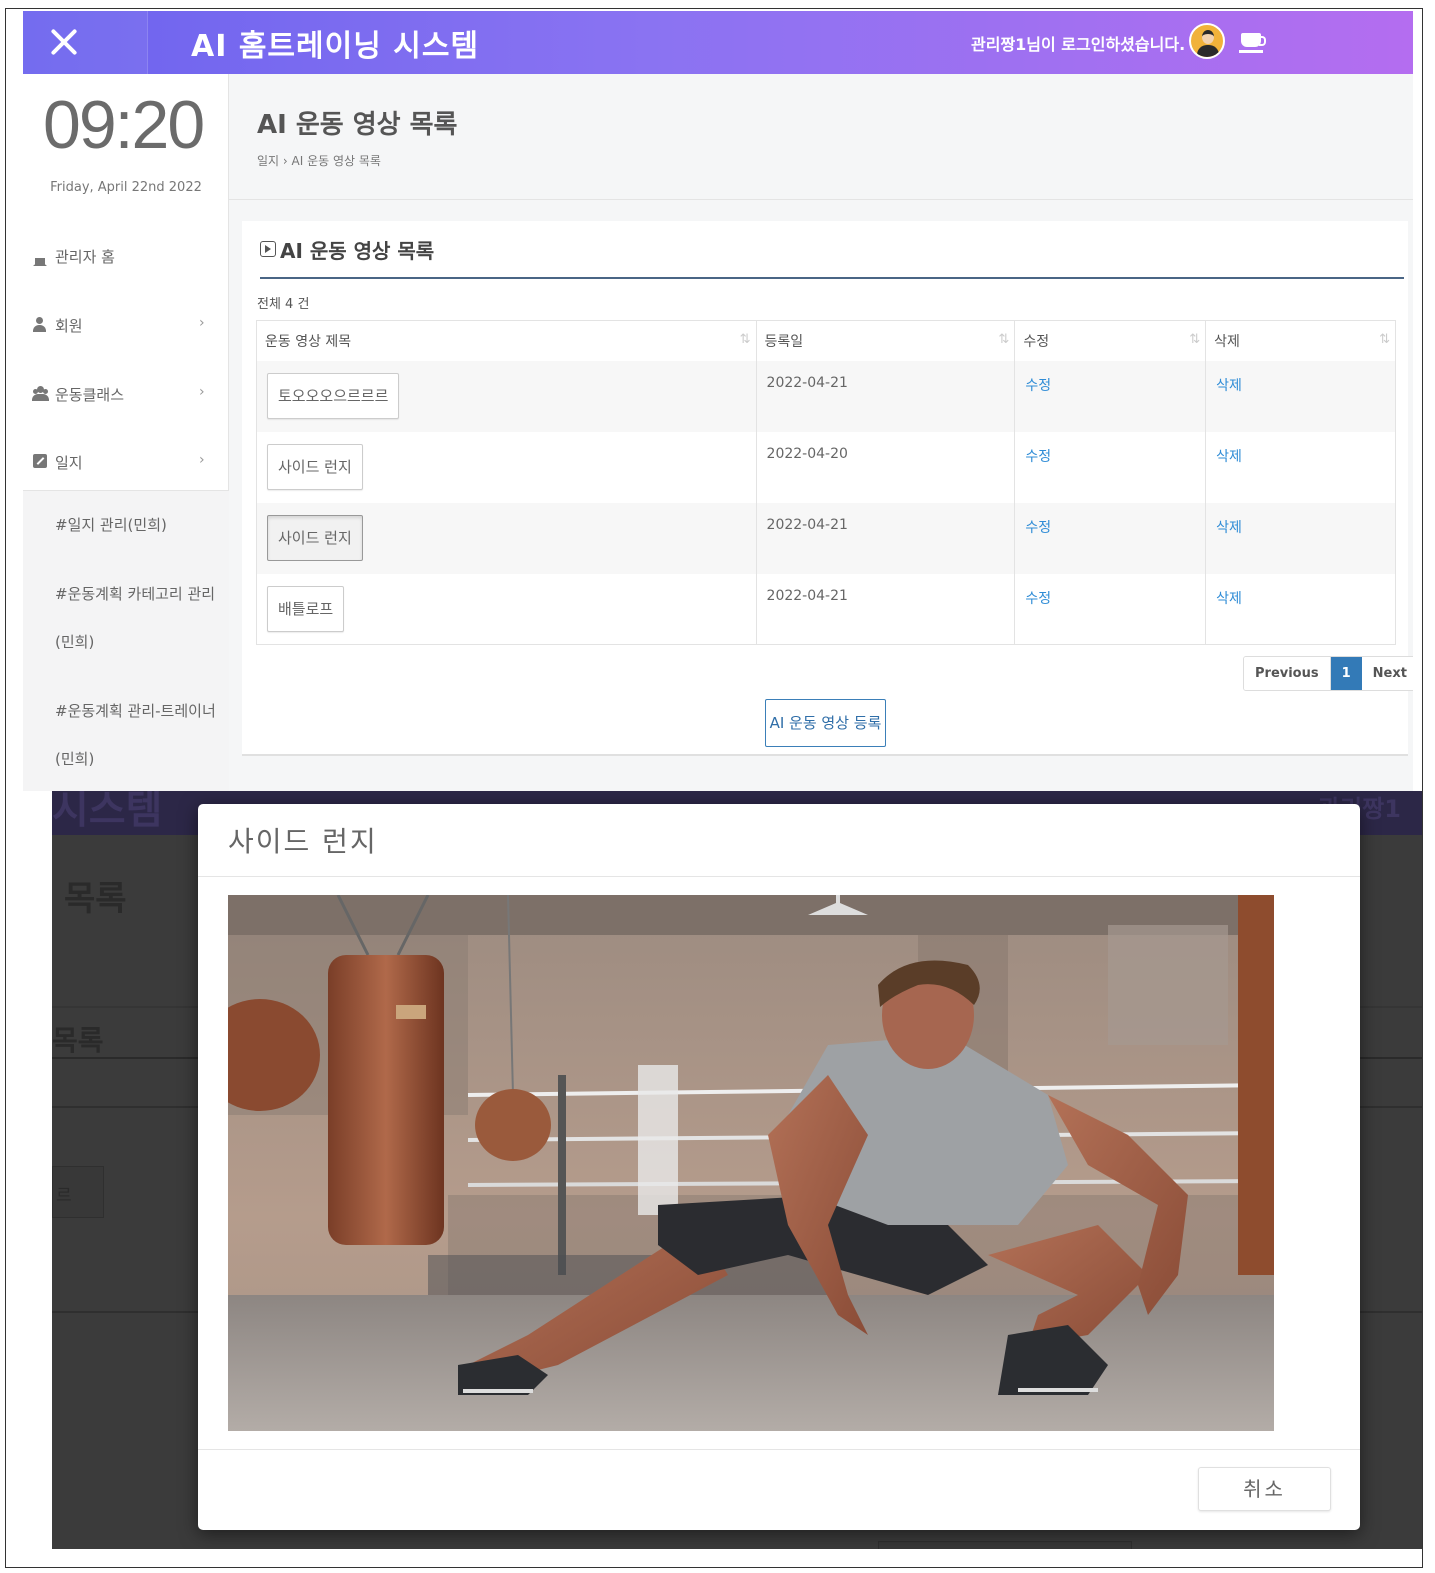  I want to click on page-title: AI 운동 영상 목록, so click(357, 125).